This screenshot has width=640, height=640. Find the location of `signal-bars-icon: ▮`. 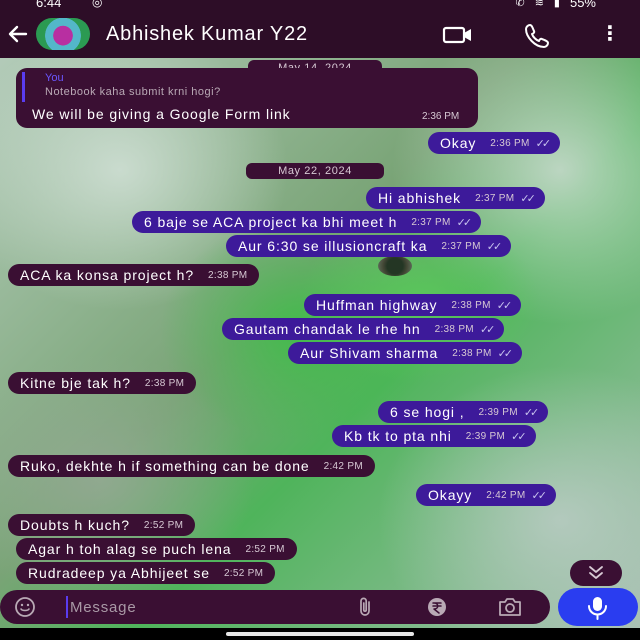

signal-bars-icon: ▮ is located at coordinates (556, 4).